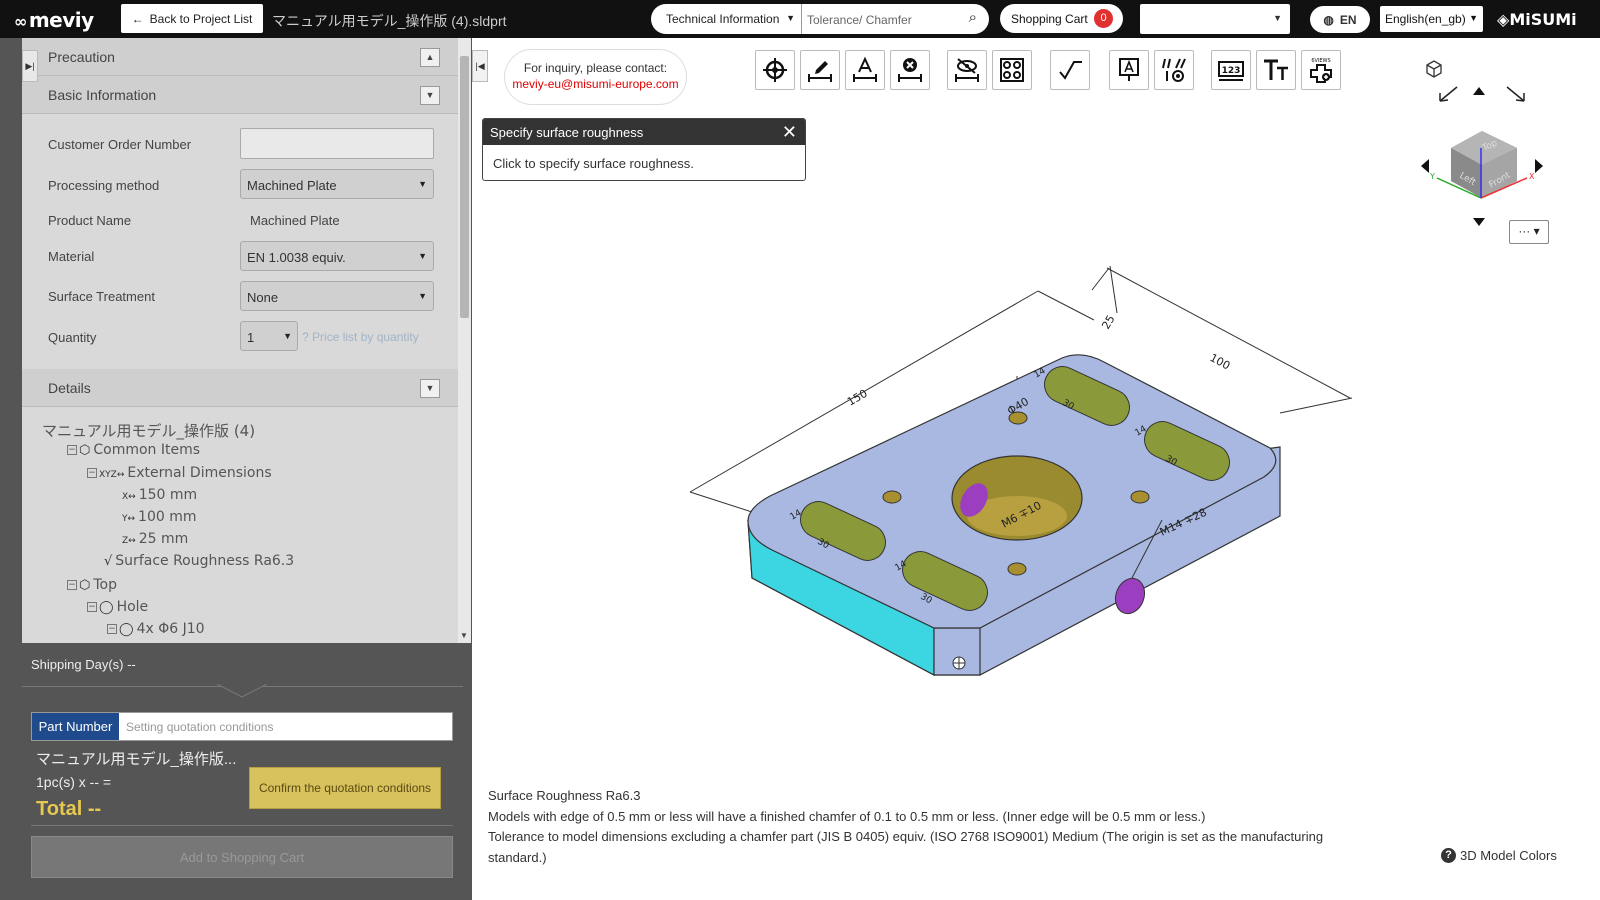  I want to click on search-category-select: Technical Information ▼, so click(726, 19).